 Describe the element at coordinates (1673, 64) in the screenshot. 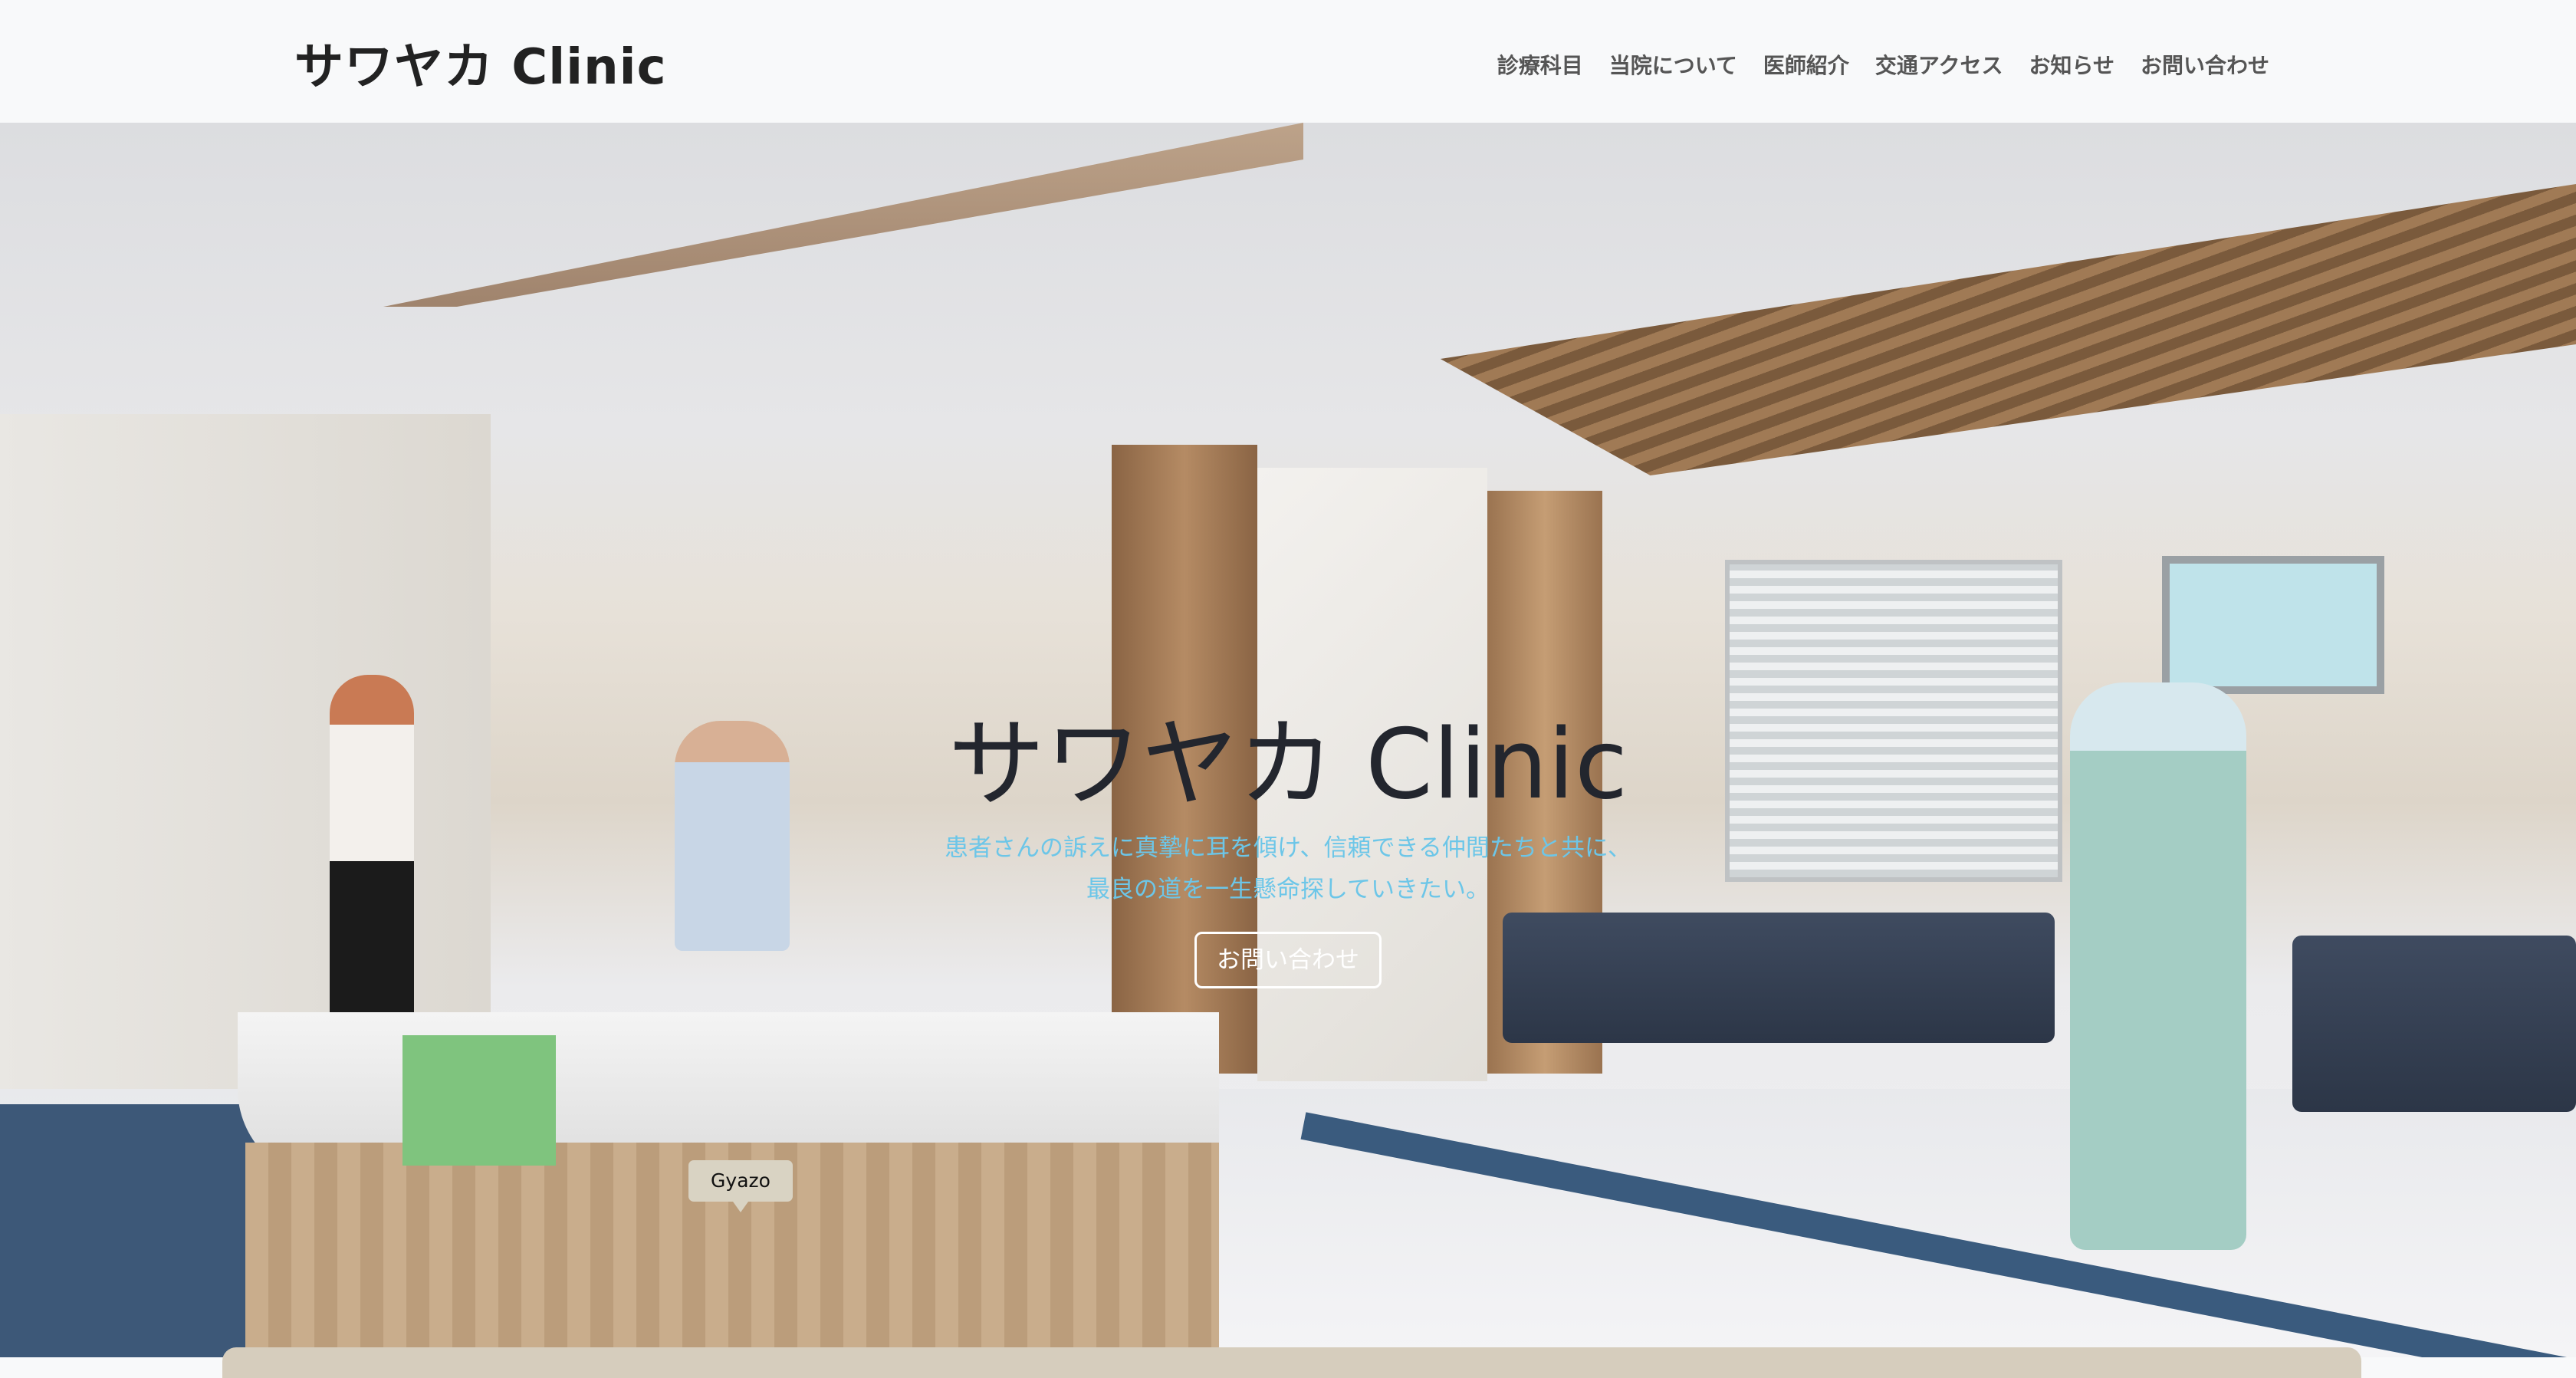

I see `nav-item-about: 当院について` at that location.